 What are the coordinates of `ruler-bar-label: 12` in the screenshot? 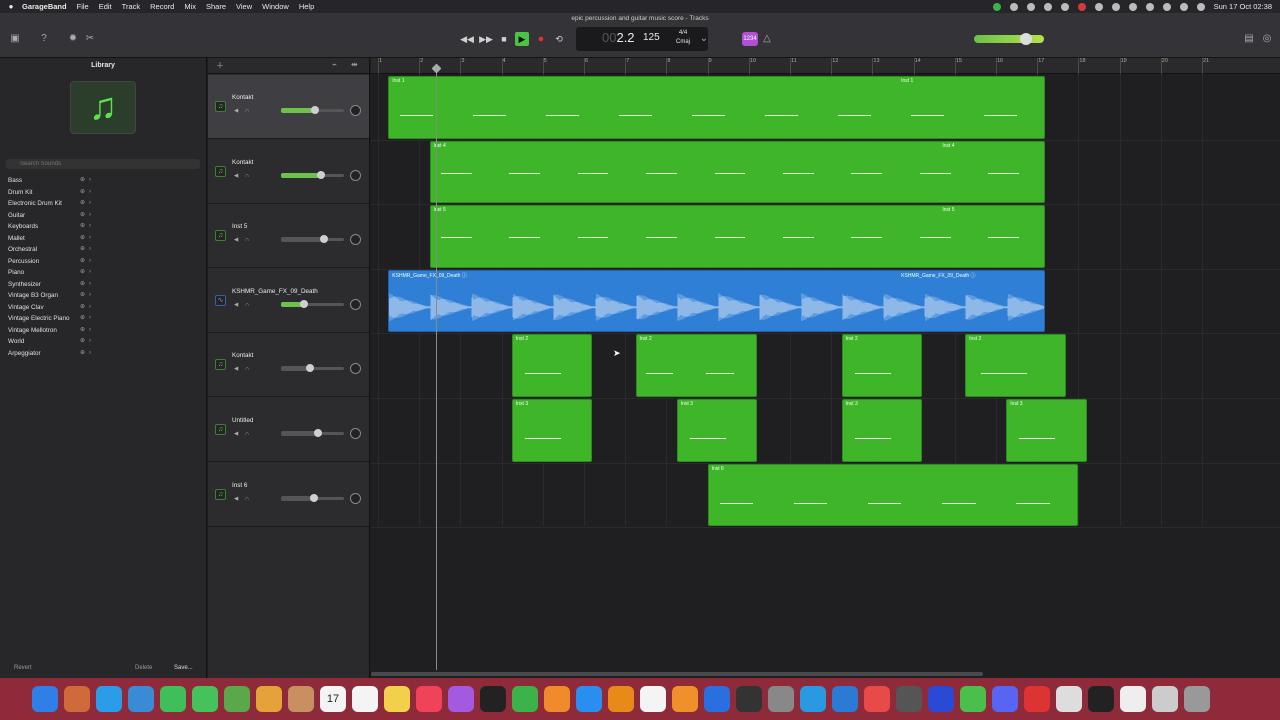 It's located at (834, 66).